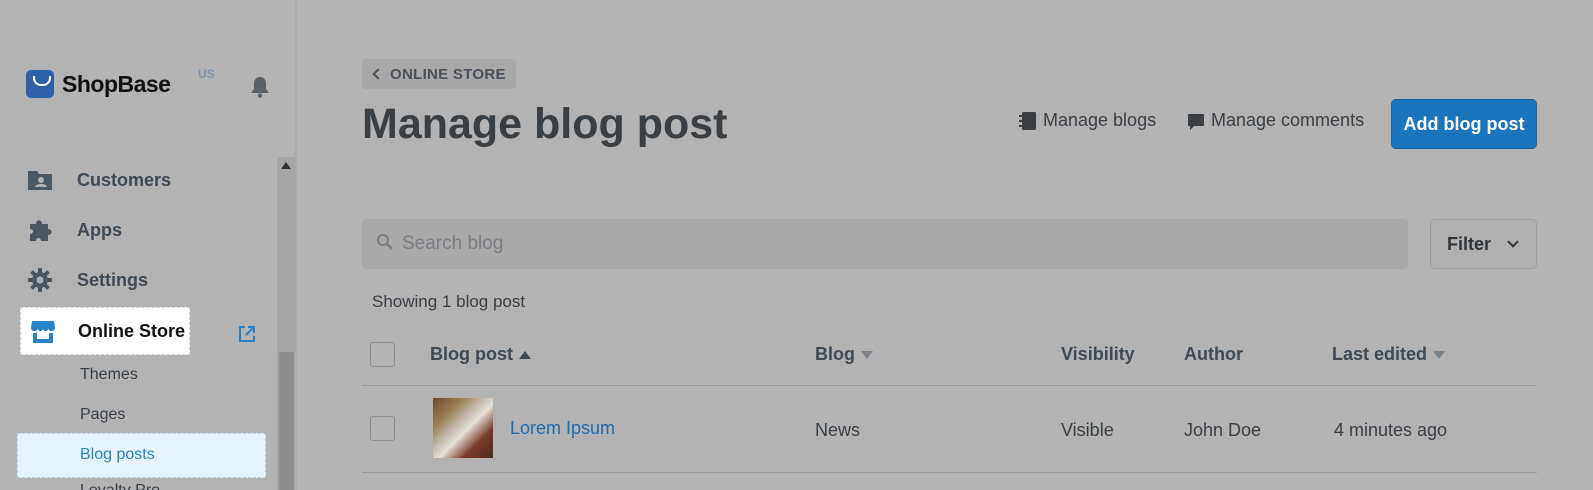  What do you see at coordinates (116, 83) in the screenshot?
I see `brand-name: ShopBase` at bounding box center [116, 83].